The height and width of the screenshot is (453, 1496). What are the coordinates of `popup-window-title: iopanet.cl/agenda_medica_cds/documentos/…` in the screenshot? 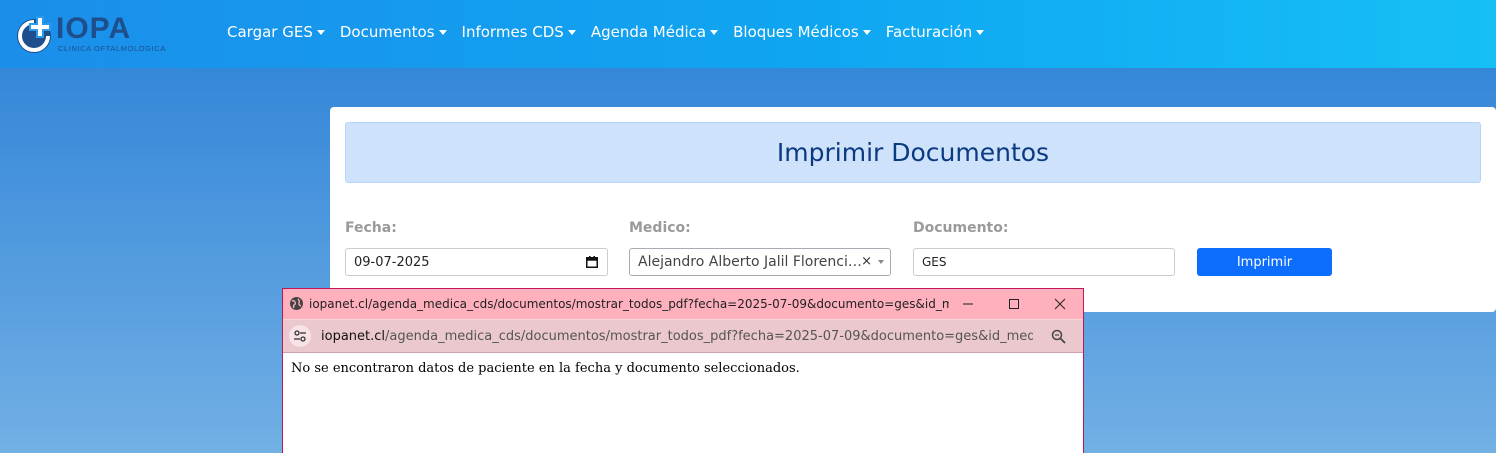 It's located at (629, 304).